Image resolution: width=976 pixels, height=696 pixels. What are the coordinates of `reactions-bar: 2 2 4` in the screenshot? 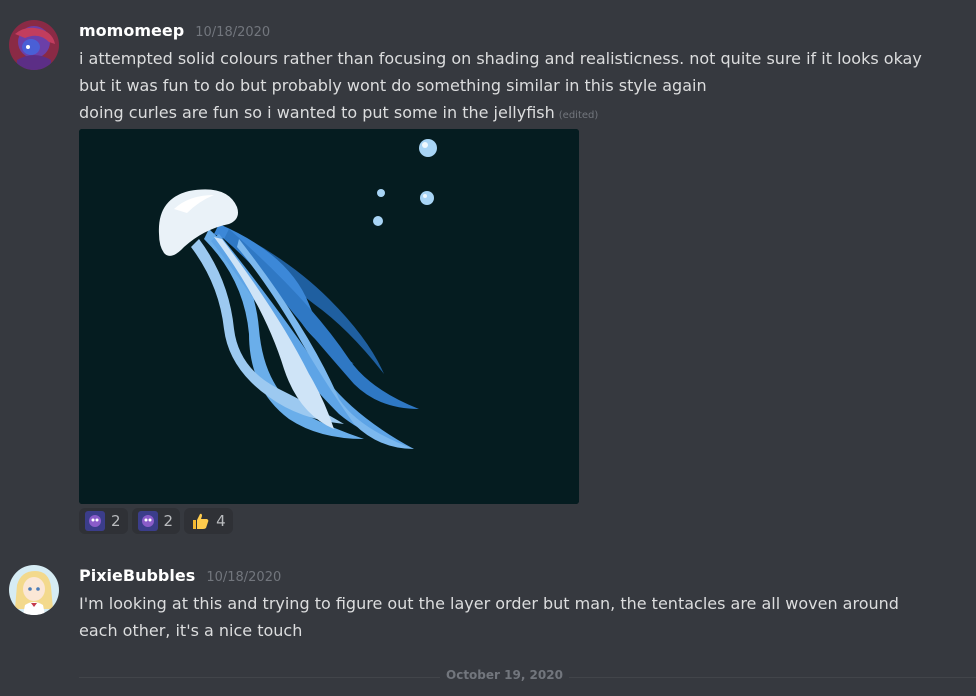 It's located at (156, 521).